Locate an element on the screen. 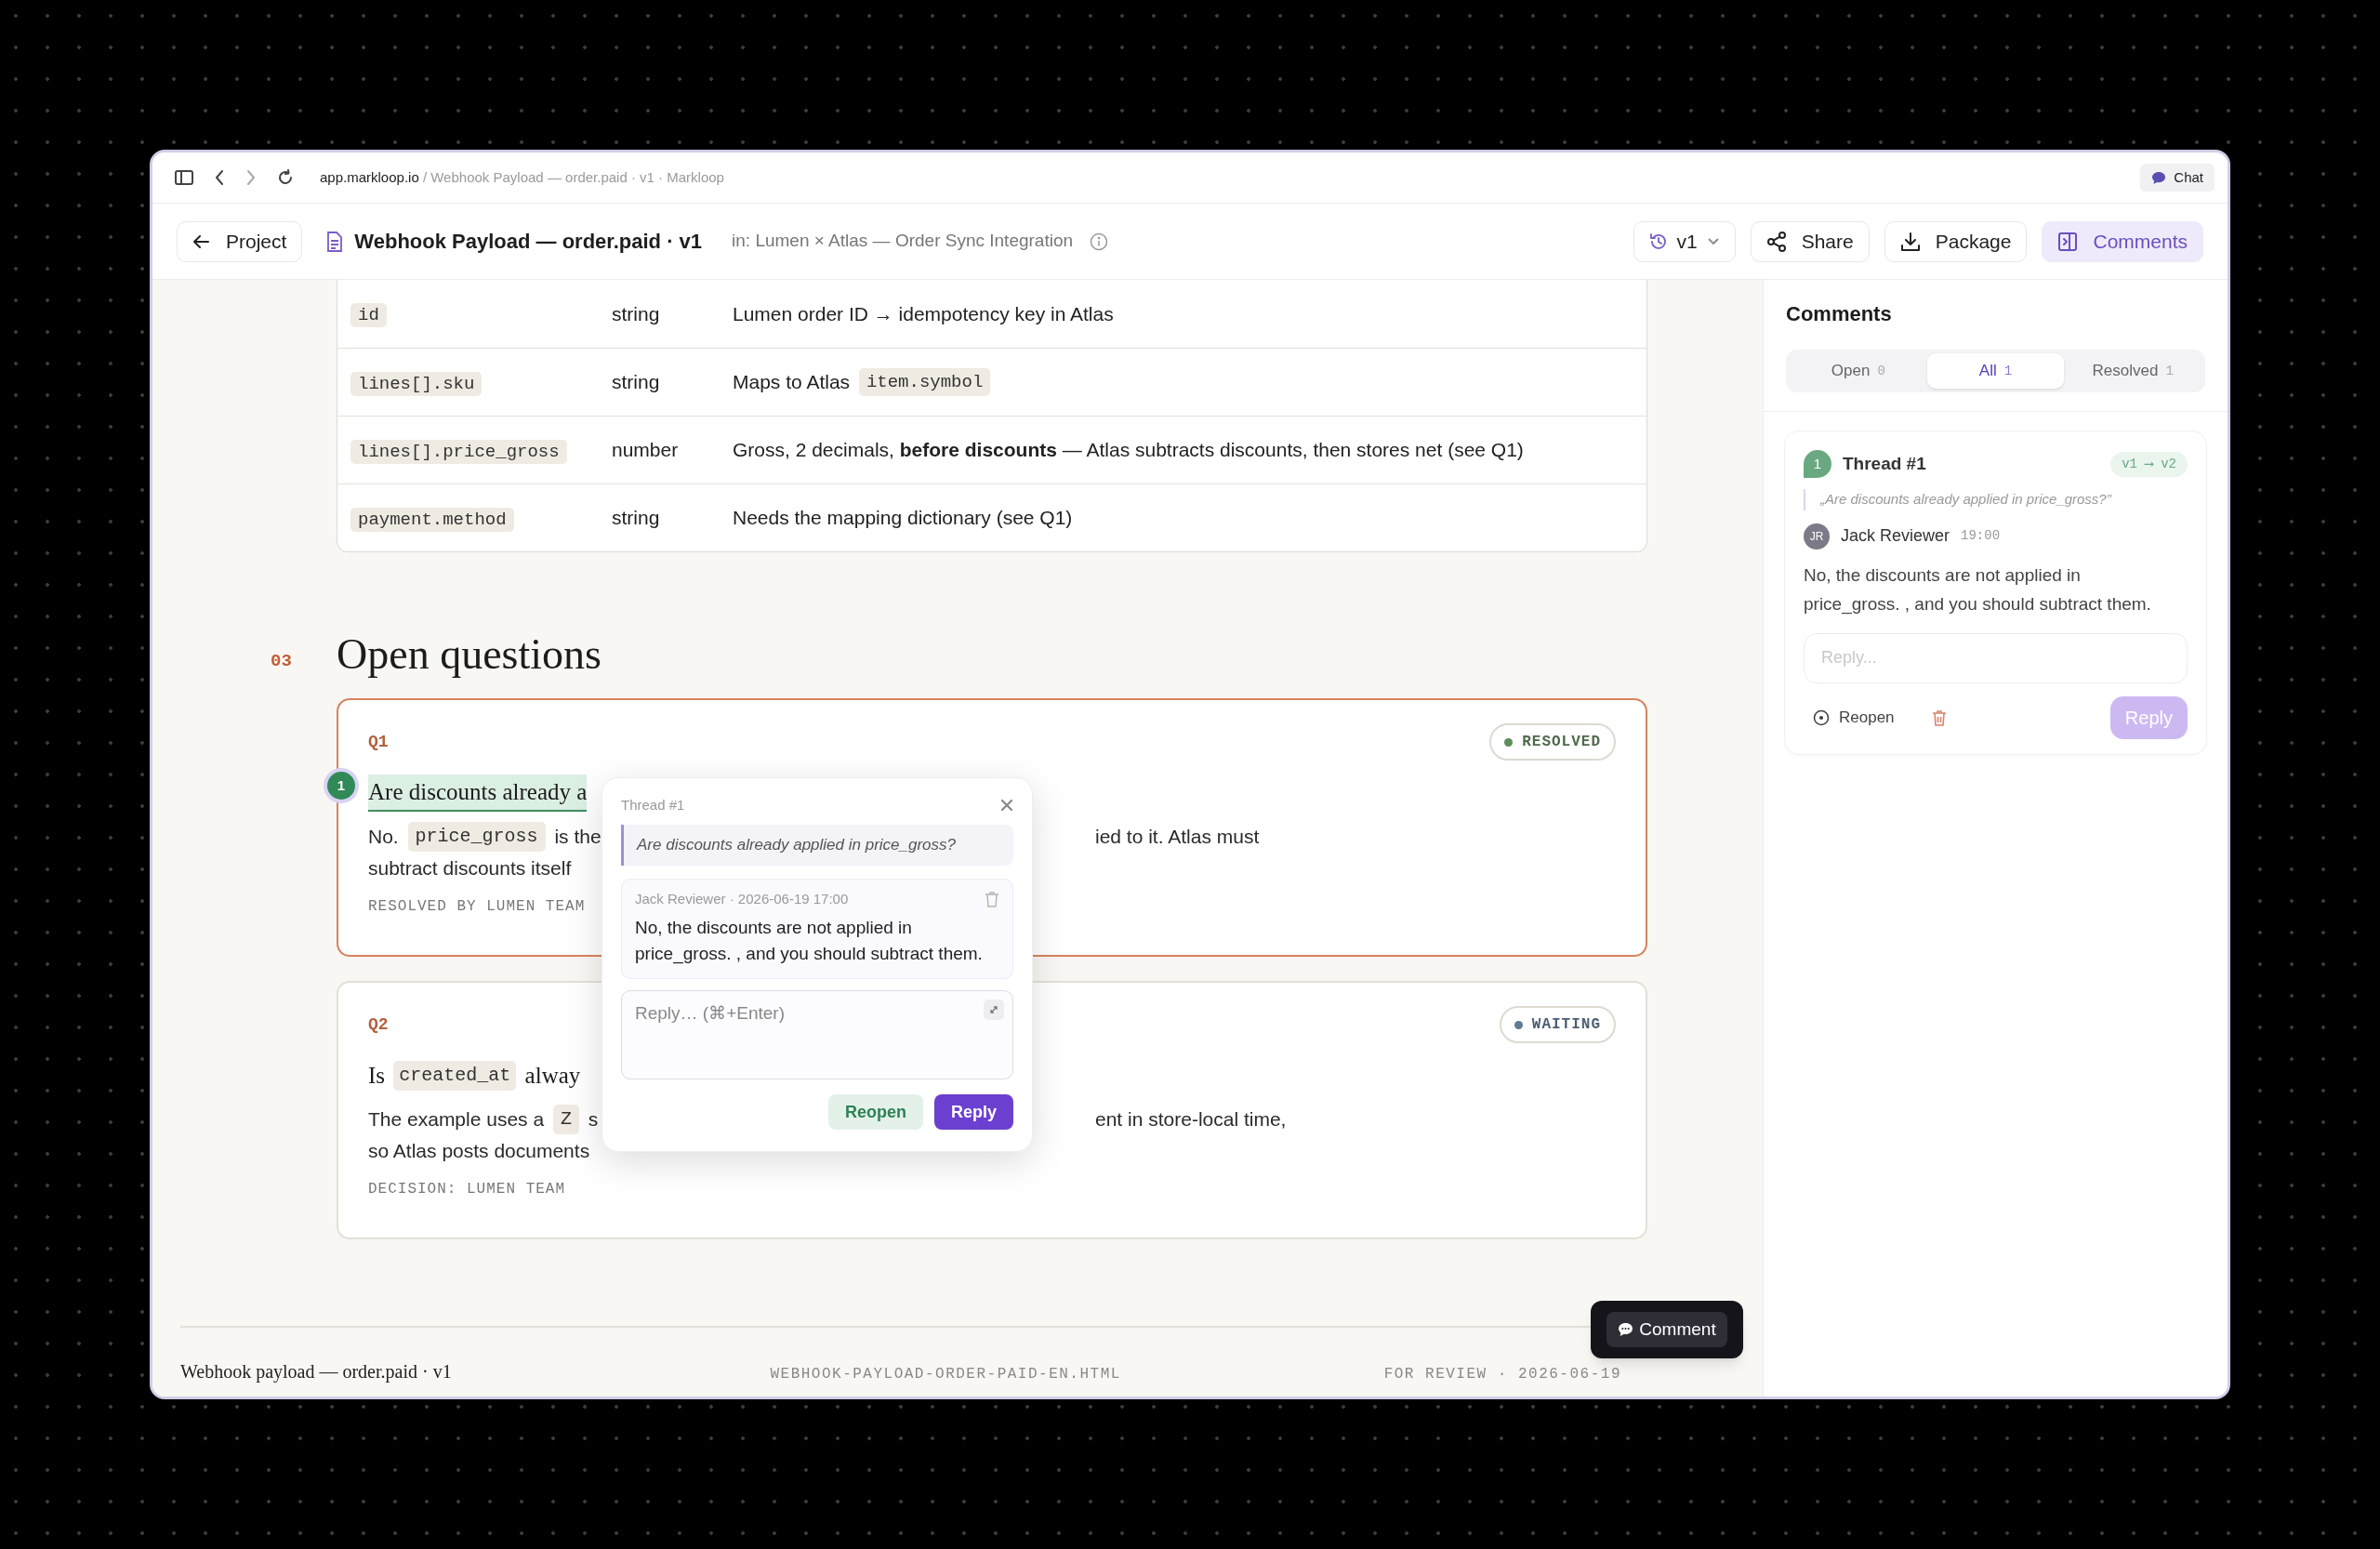 This screenshot has width=2380, height=1549. panel-title: Comments is located at coordinates (1839, 314).